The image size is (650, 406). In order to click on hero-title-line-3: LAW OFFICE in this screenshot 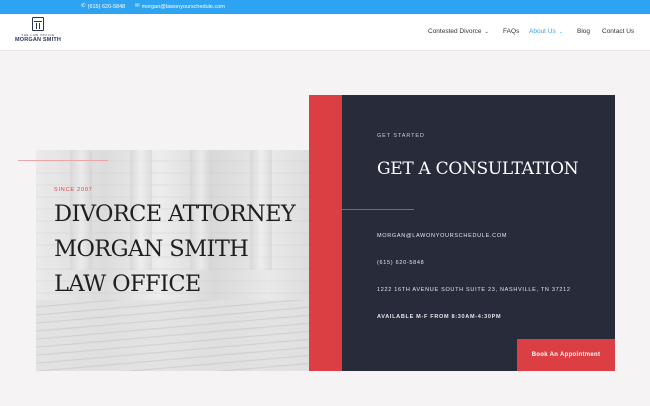, I will do `click(127, 284)`.